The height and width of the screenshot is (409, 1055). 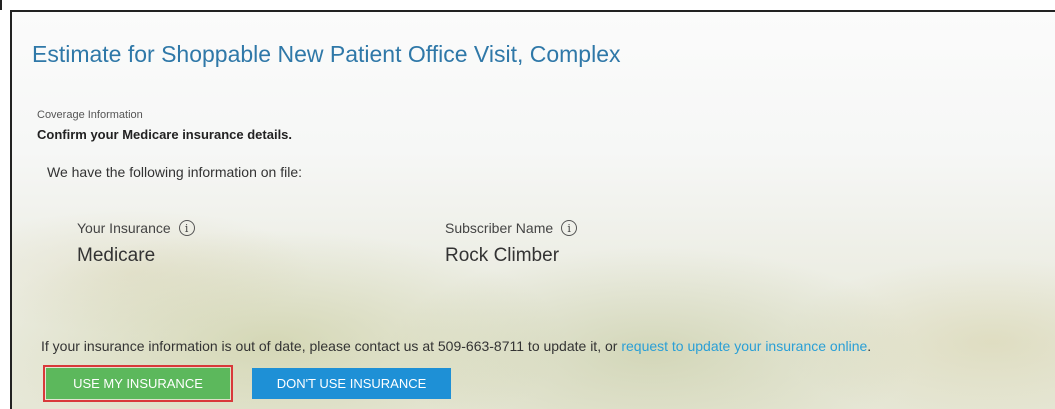 I want to click on frame-edge-tick, so click(x=1, y=5).